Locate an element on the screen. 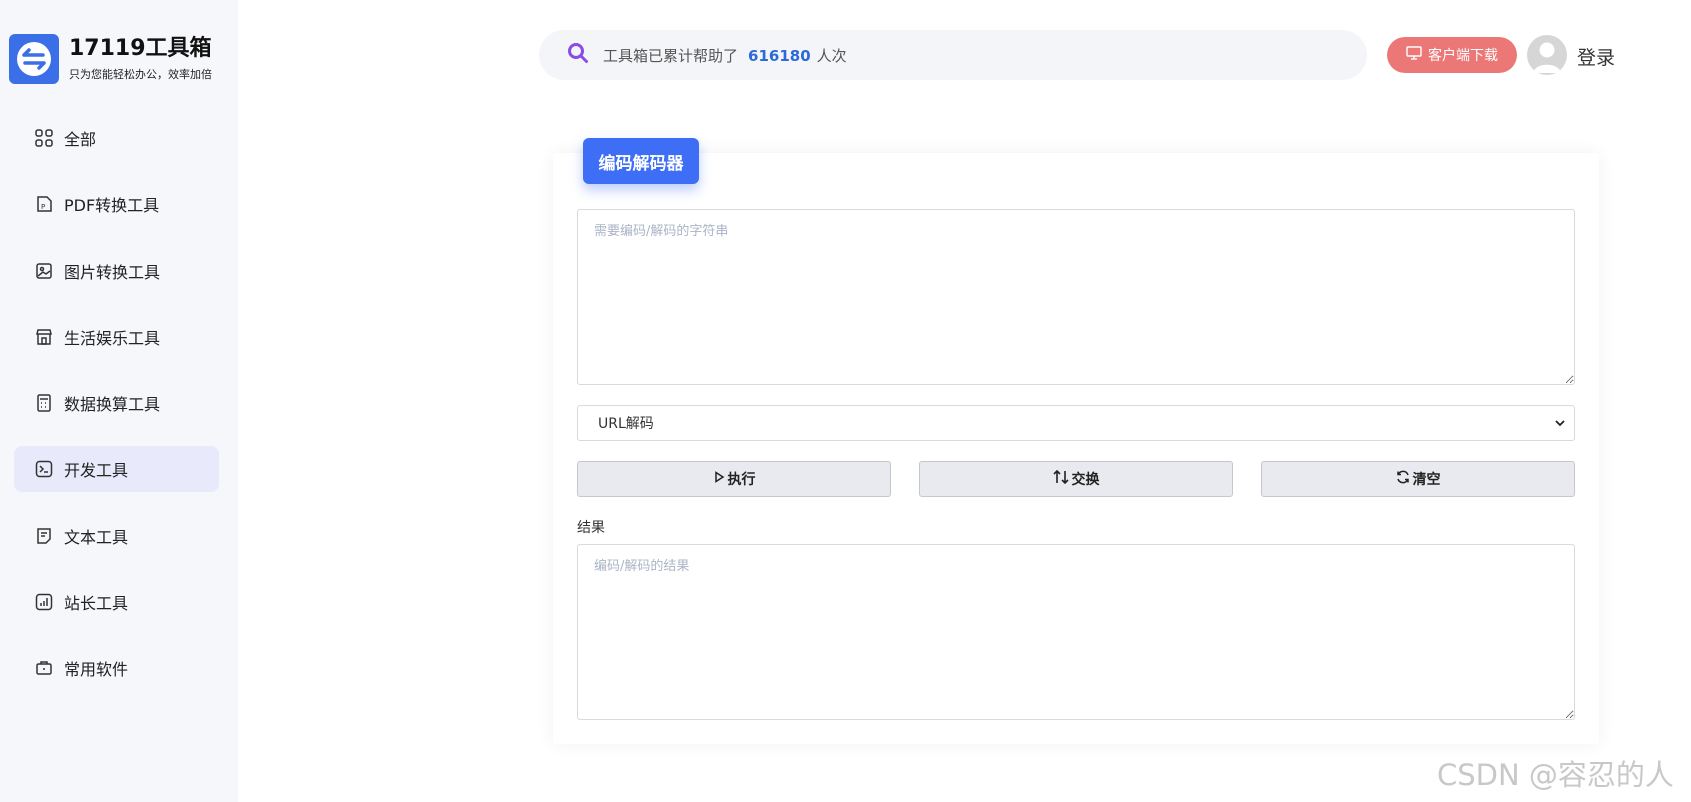 Image resolution: width=1691 pixels, height=802 pixels. swap-vertical-icon is located at coordinates (1062, 478).